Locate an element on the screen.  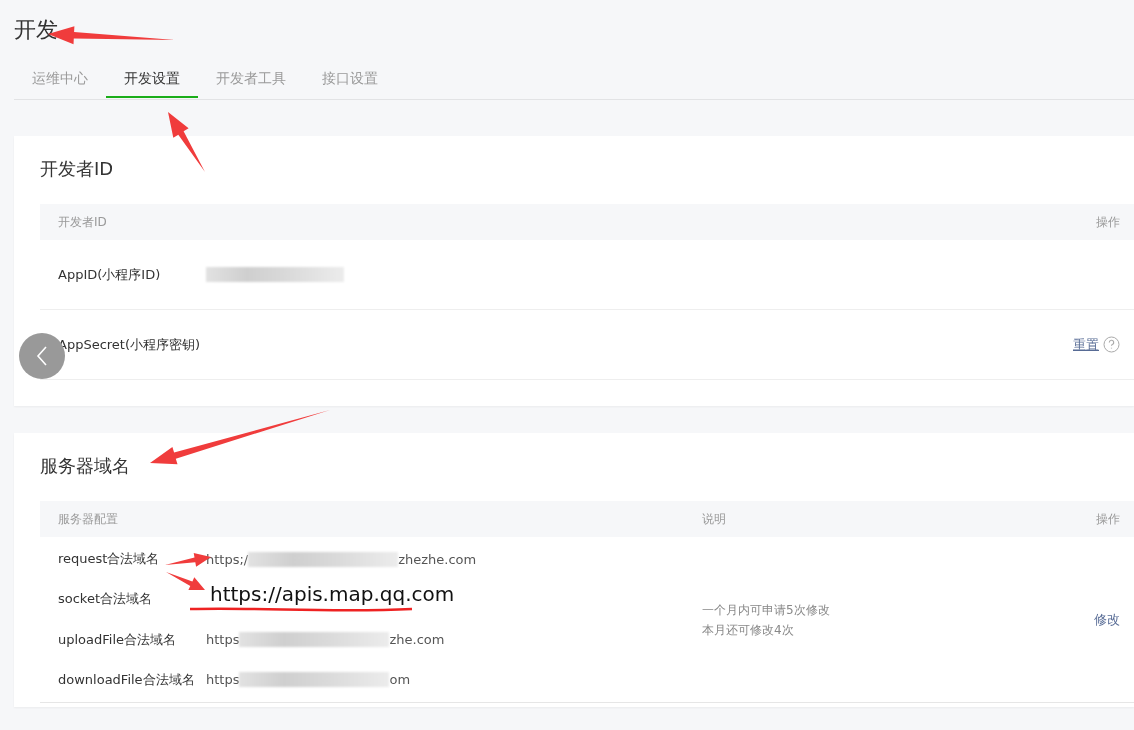
domain-value: zhezhe.com is located at coordinates (437, 559).